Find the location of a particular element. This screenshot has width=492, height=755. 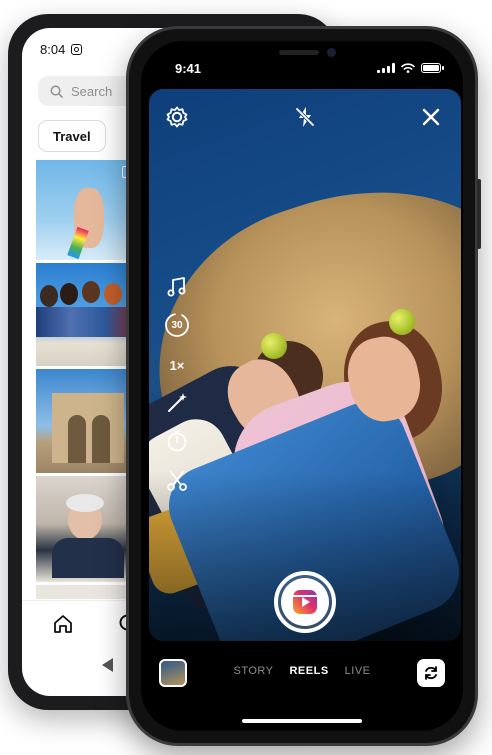

mode-selector: STORY REELS LIVE is located at coordinates (301, 671).